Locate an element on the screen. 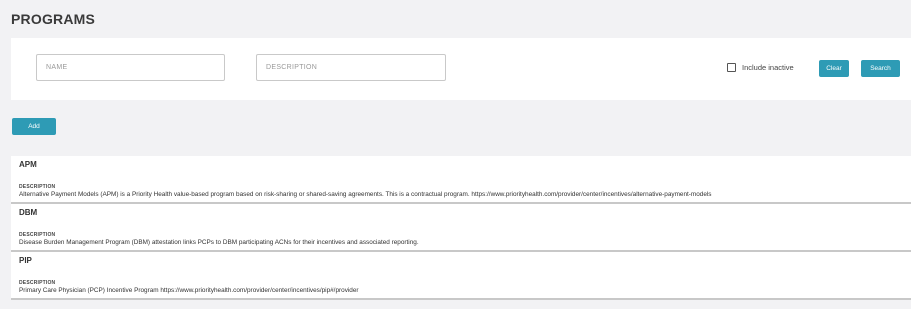 This screenshot has height=309, width=911. include-inactive-label: Include inactive is located at coordinates (768, 67).